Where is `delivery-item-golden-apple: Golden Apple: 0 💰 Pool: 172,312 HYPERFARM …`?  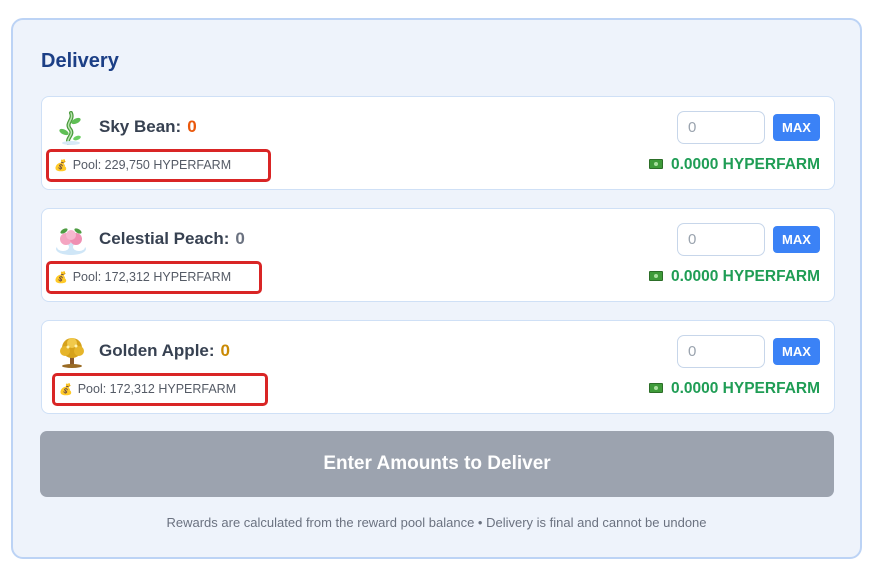
delivery-item-golden-apple: Golden Apple: 0 💰 Pool: 172,312 HYPERFARM … is located at coordinates (438, 367).